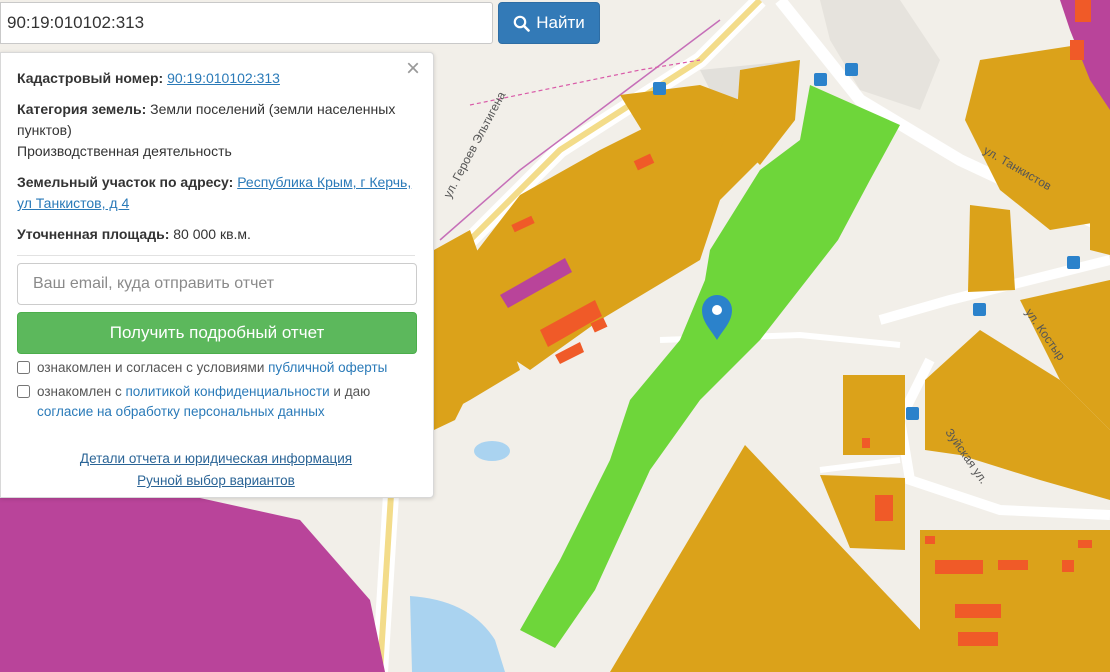 The width and height of the screenshot is (1110, 672). I want to click on close-icon: ×, so click(413, 69).